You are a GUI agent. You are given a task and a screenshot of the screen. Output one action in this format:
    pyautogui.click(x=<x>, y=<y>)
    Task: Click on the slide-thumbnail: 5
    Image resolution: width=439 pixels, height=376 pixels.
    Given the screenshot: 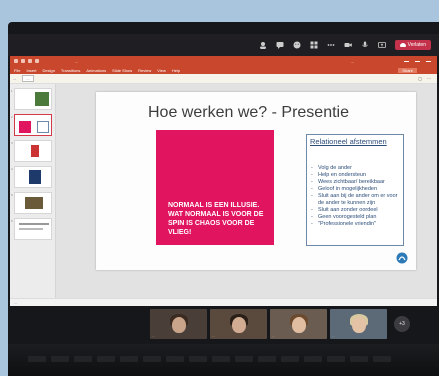 What is the action you would take?
    pyautogui.click(x=31, y=203)
    